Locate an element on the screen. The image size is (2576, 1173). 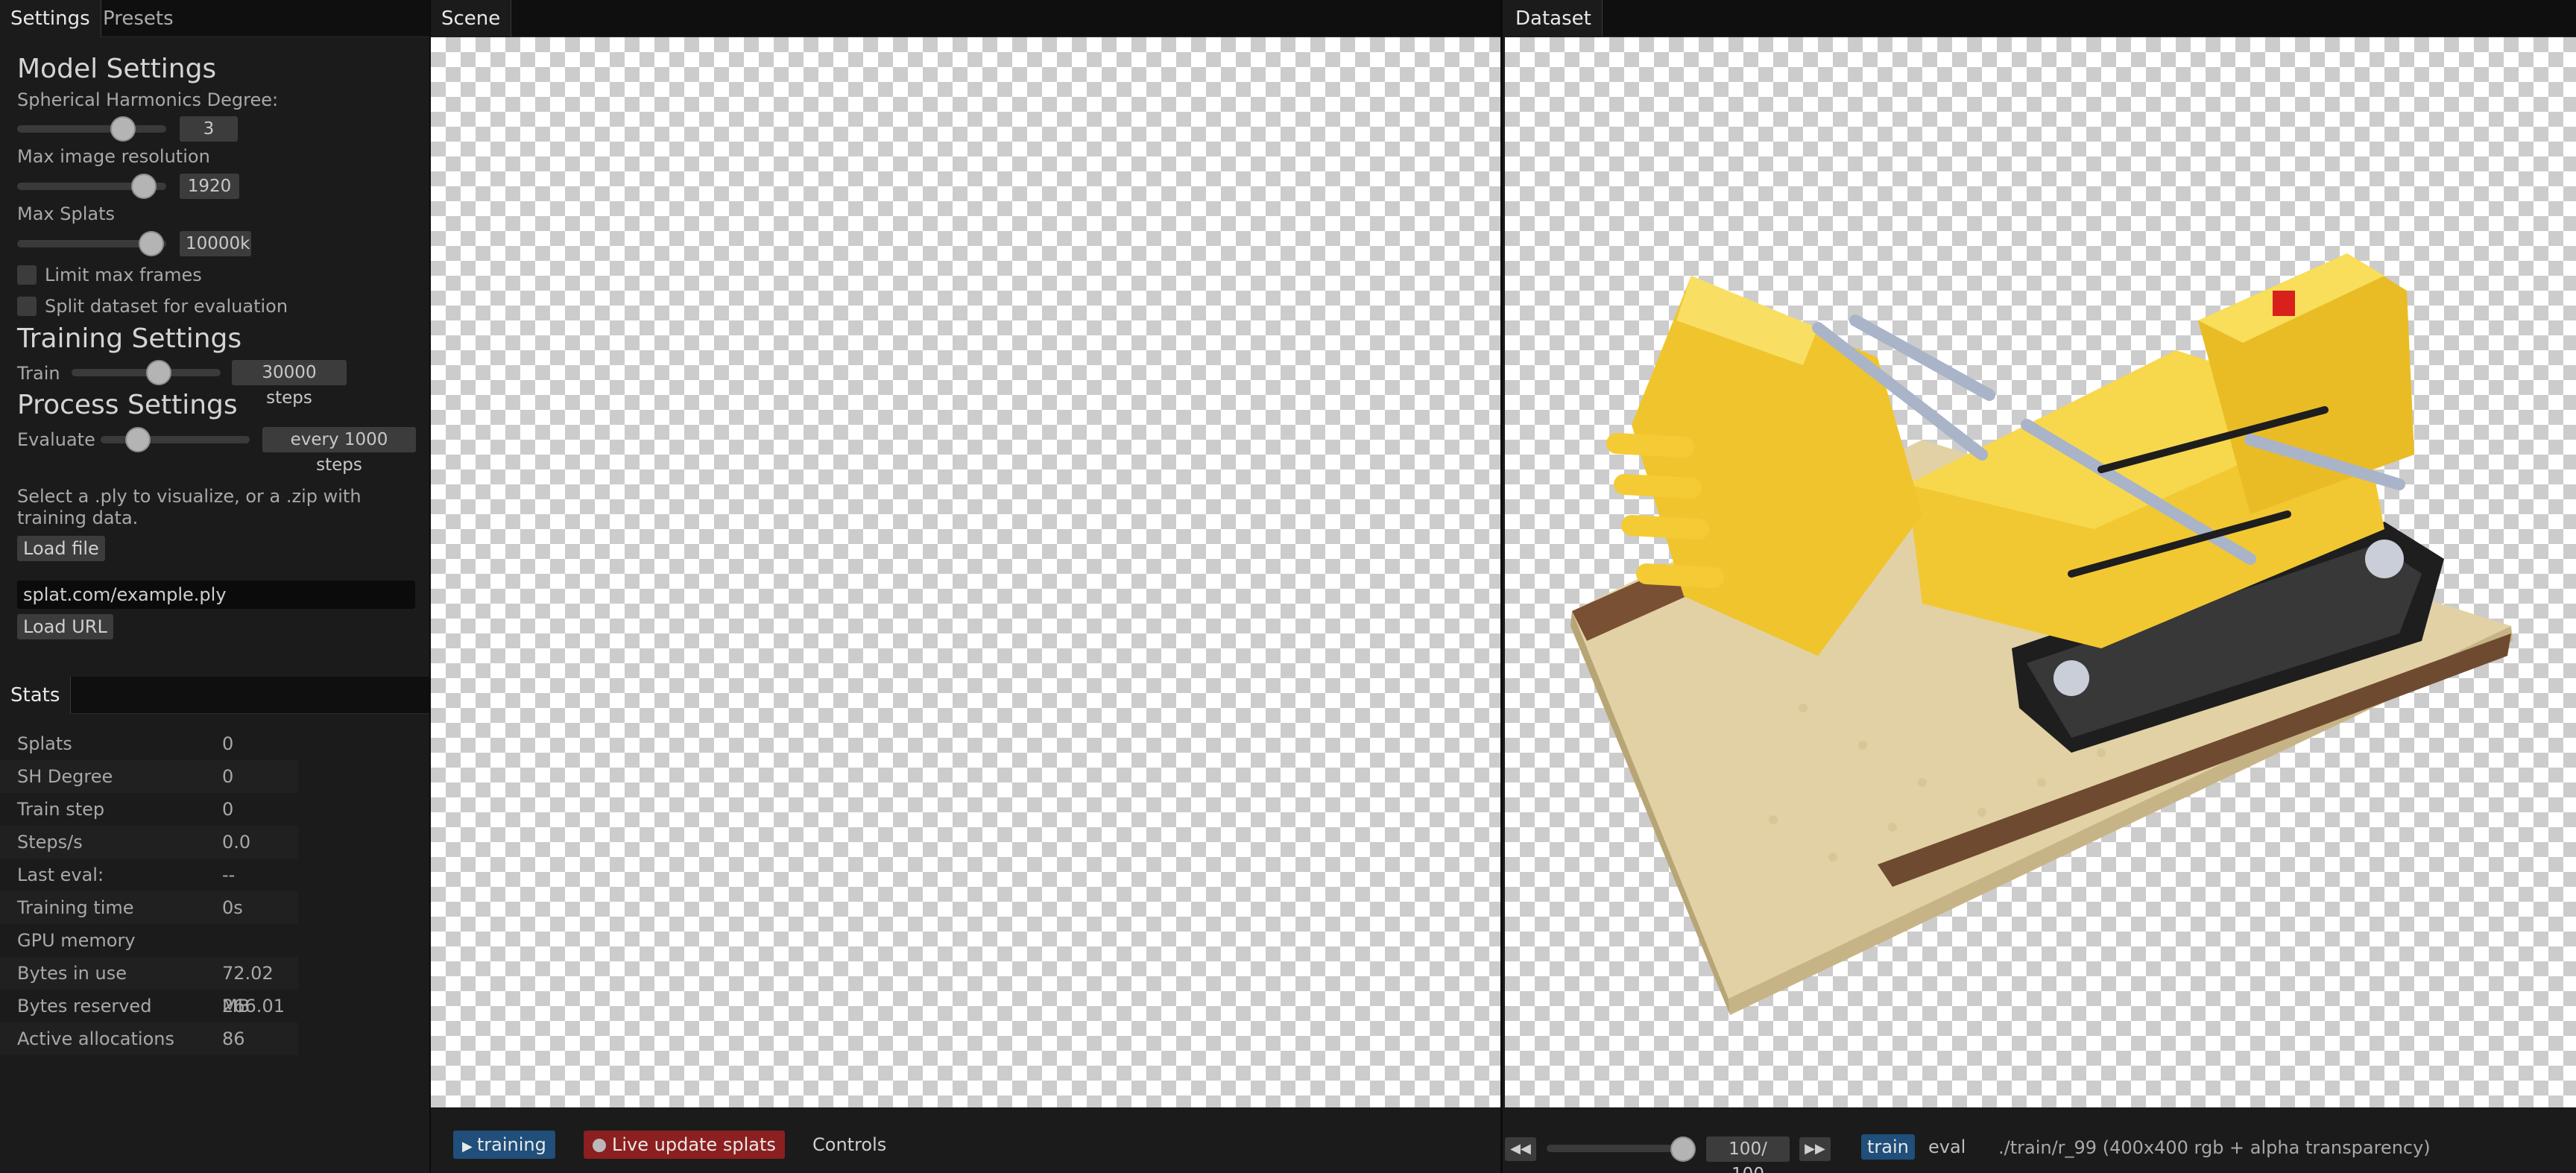
evaluate-slider is located at coordinates (175, 439).